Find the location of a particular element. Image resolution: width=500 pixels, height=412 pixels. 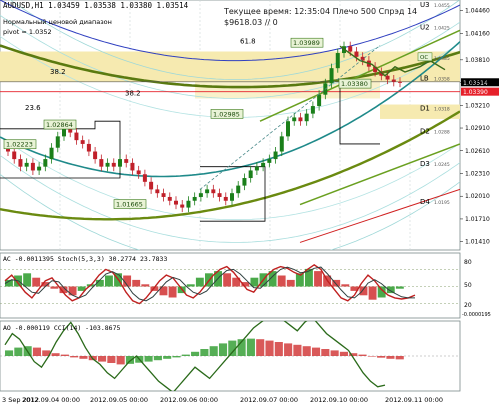

level-value: 1.0288 is located at coordinates (442, 132).